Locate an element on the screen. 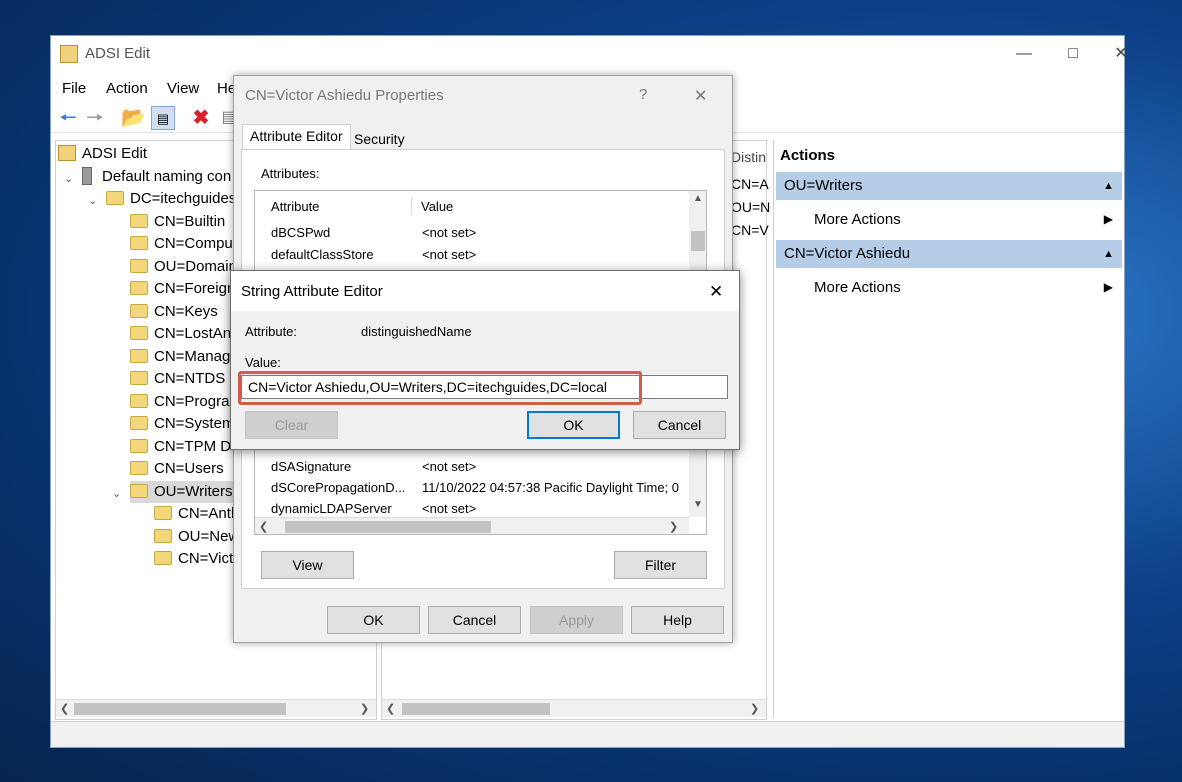  tab-security: Security is located at coordinates (379, 139).